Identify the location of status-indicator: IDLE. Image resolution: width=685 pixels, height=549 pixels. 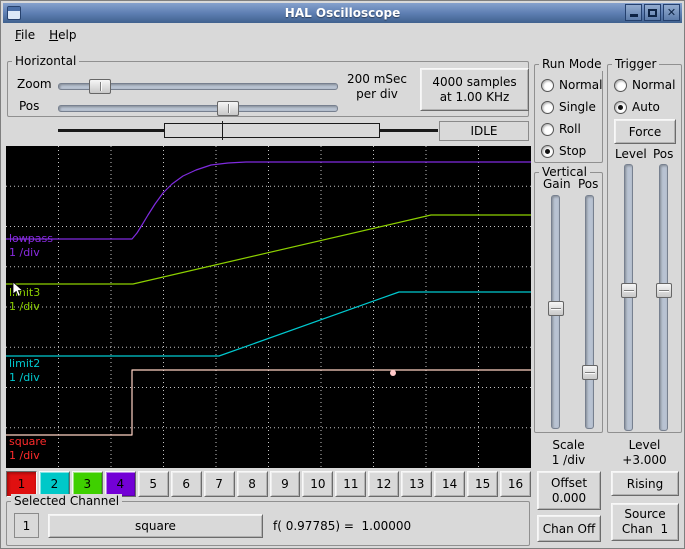
(484, 131).